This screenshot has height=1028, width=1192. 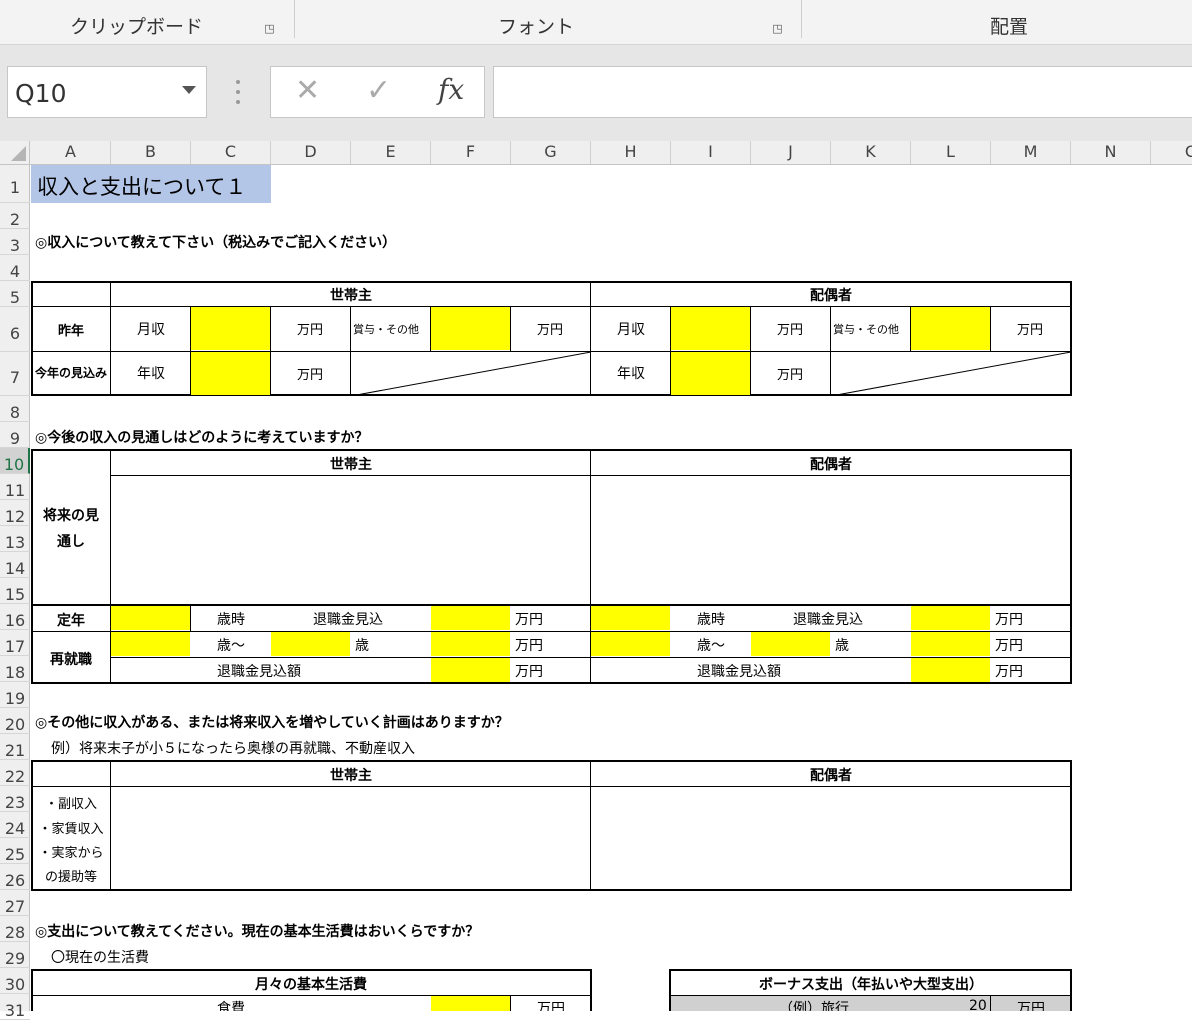 What do you see at coordinates (15, 268) in the screenshot?
I see `row-header-cell: 4` at bounding box center [15, 268].